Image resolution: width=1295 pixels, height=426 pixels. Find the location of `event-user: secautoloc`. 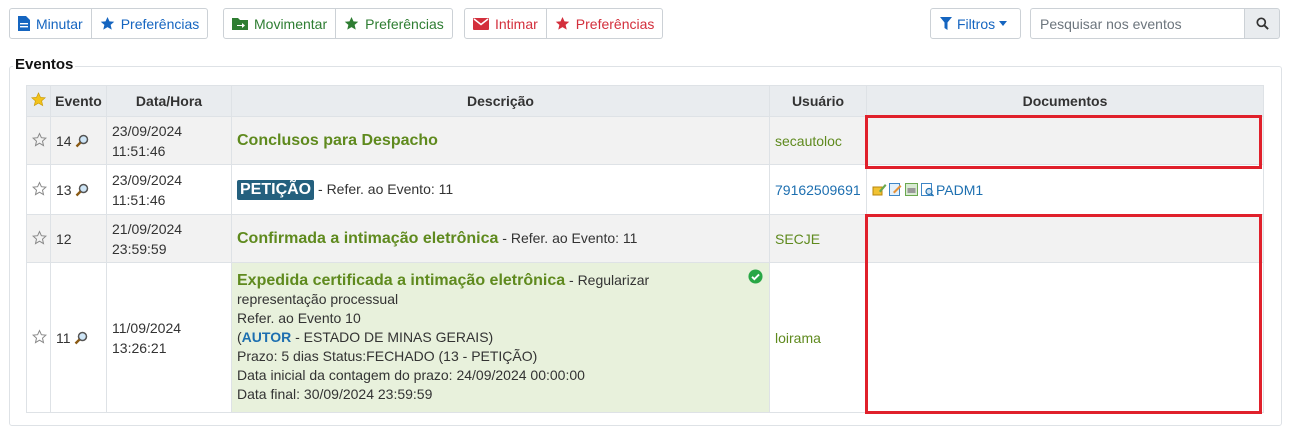

event-user: secautoloc is located at coordinates (808, 140).